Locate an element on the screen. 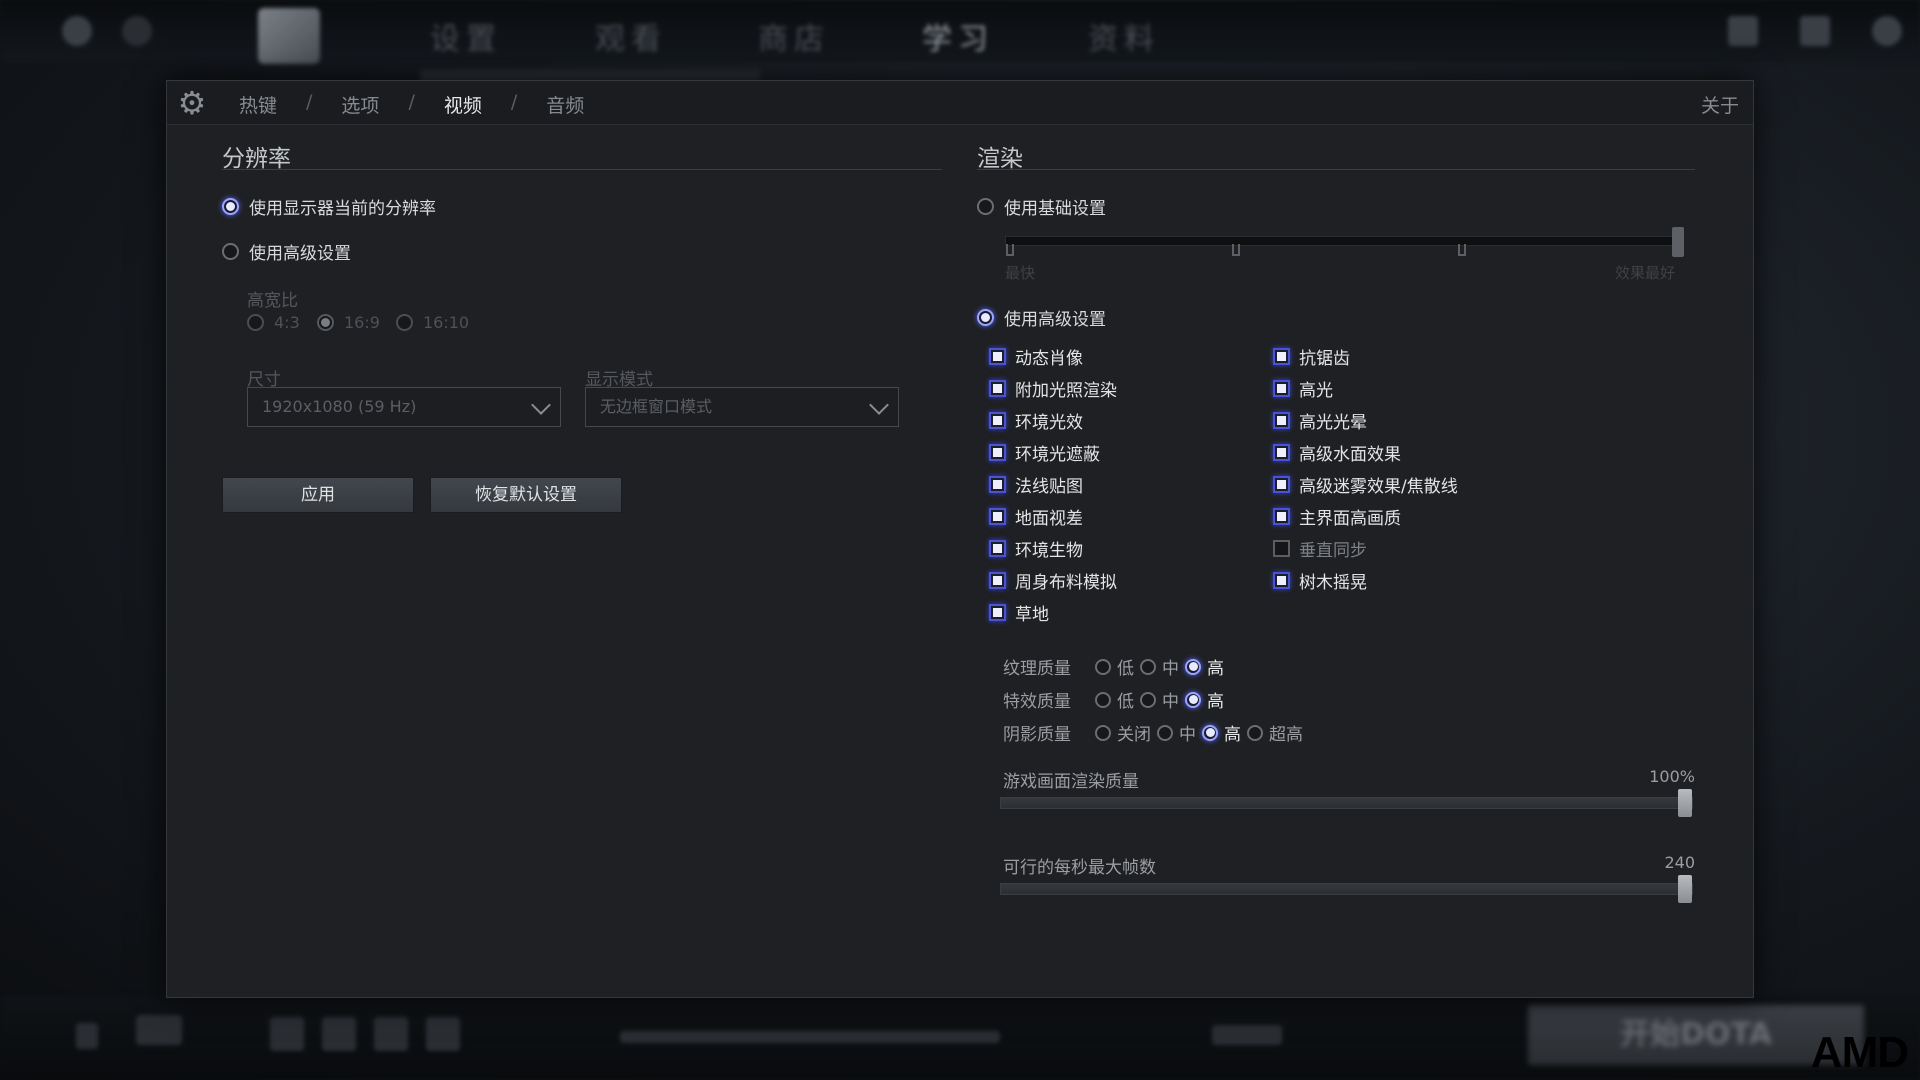  use-basic-render-option: 使用基础设置 is located at coordinates (1041, 206).